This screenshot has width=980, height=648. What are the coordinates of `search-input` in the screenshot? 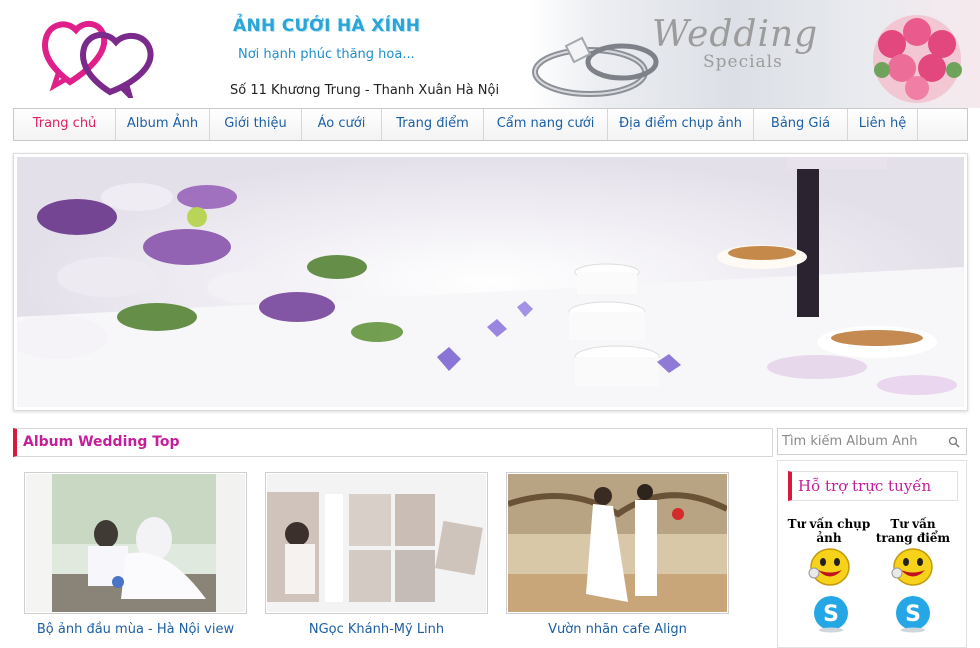 It's located at (858, 441).